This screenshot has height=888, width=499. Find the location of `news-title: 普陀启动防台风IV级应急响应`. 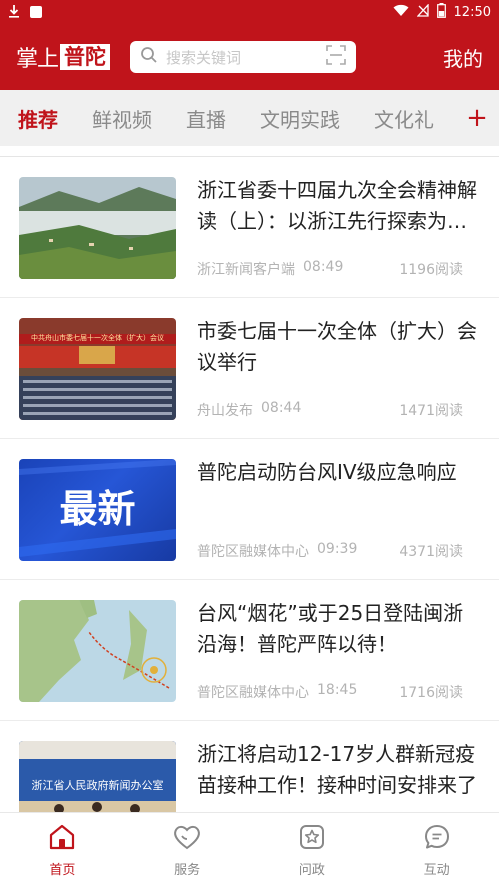

news-title: 普陀启动防台风IV级应急响应 is located at coordinates (338, 472).